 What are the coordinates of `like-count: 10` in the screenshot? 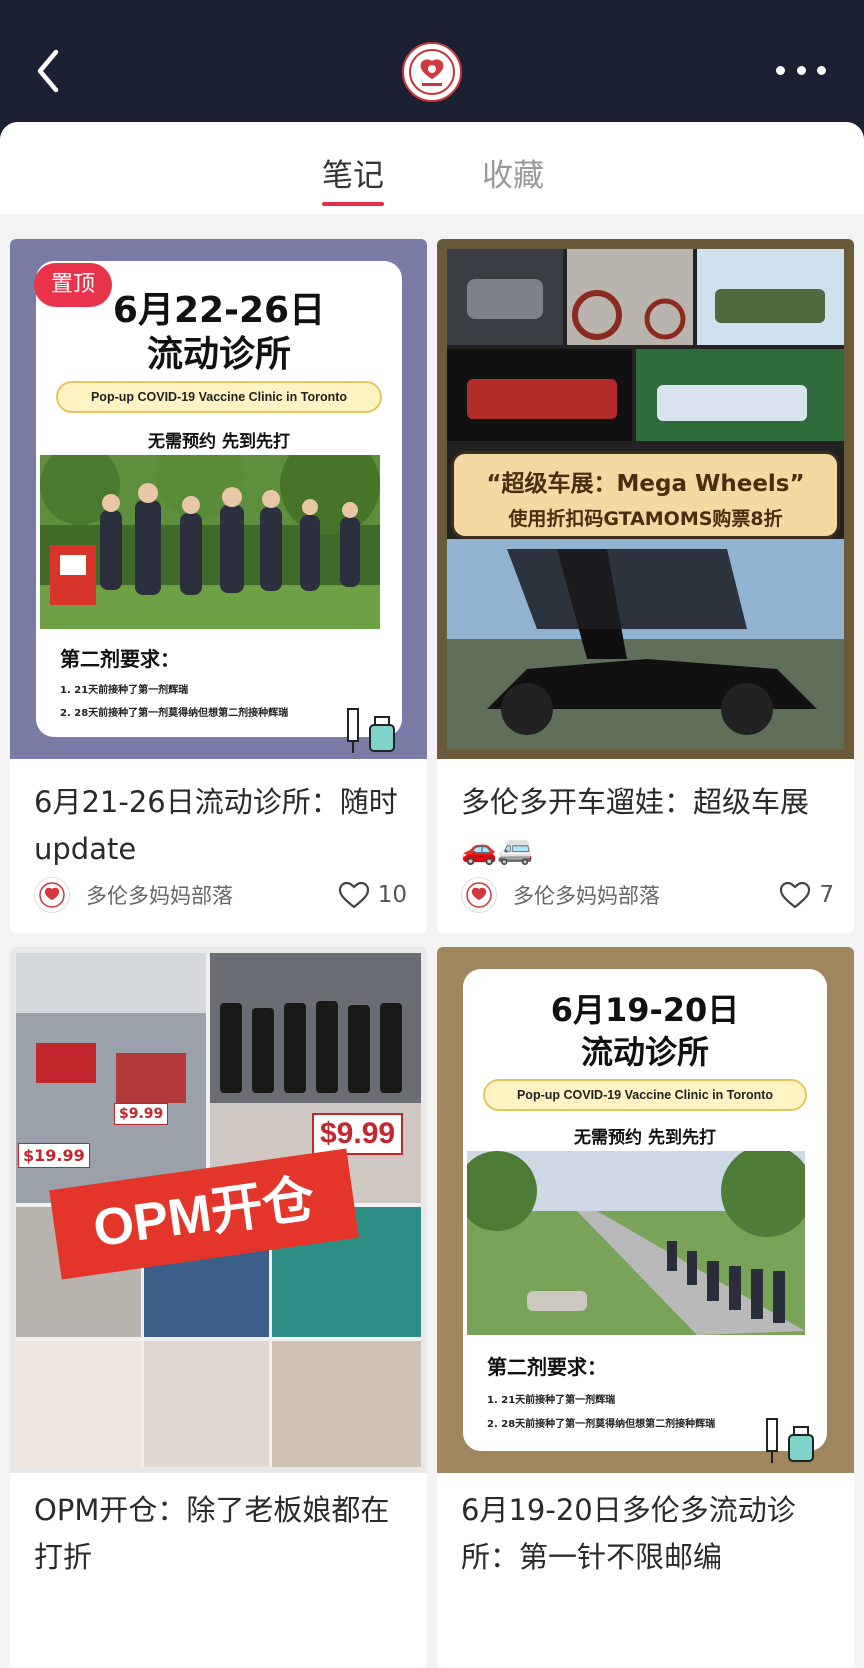 It's located at (392, 895).